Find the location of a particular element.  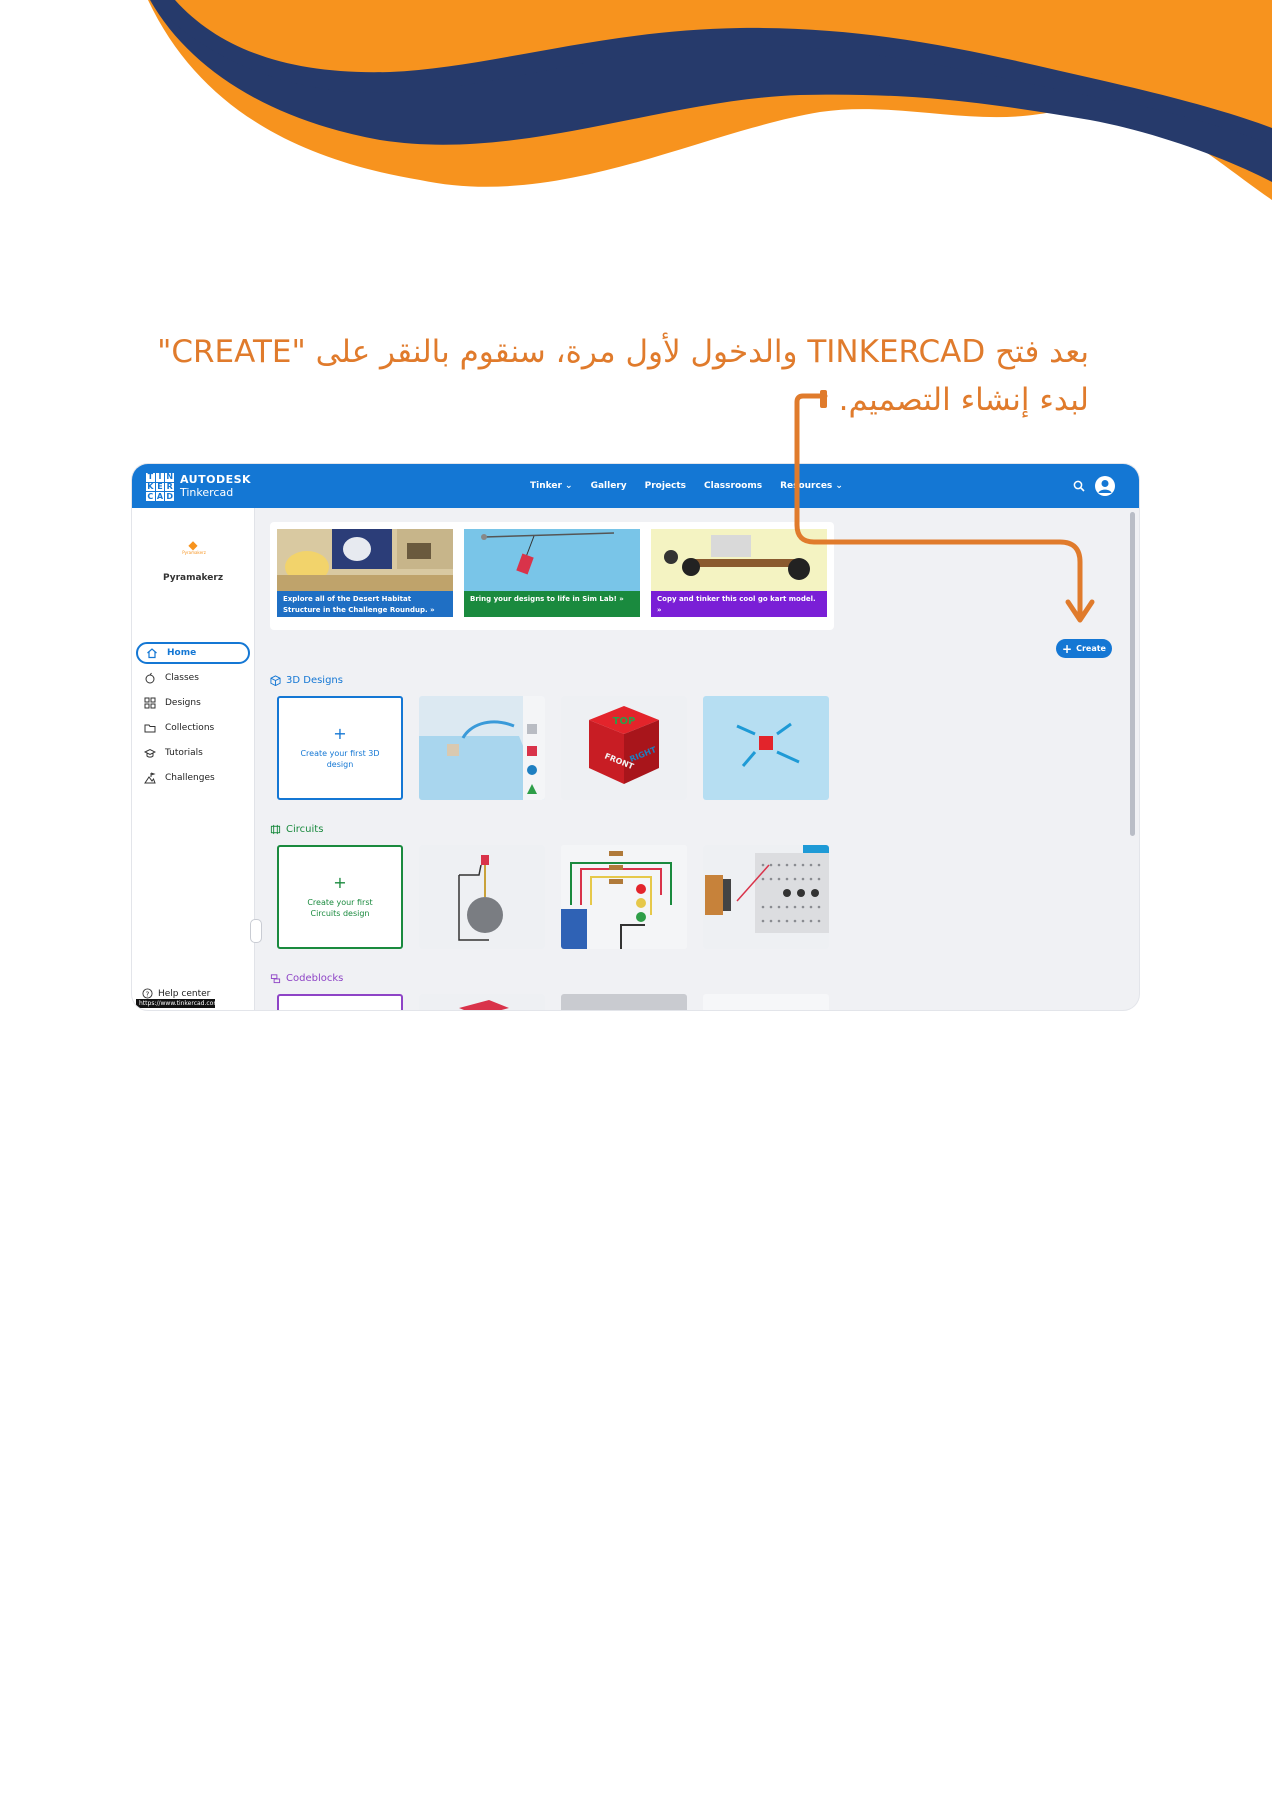

org-logo-text: Pyramakerz is located at coordinates (194, 552).